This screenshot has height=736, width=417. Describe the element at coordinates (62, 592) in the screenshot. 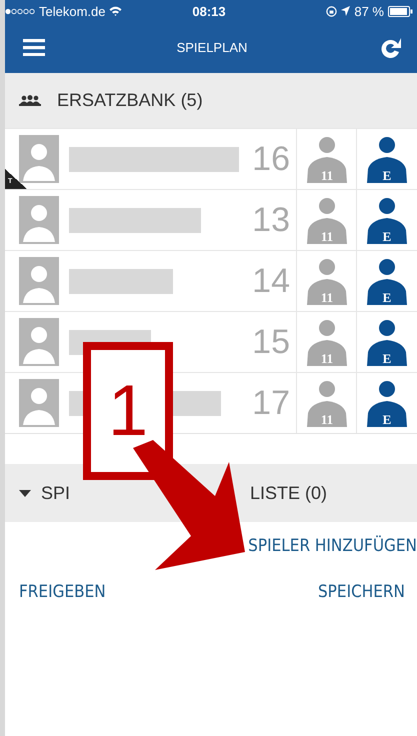

I see `release-button: FREIGEBEN` at that location.